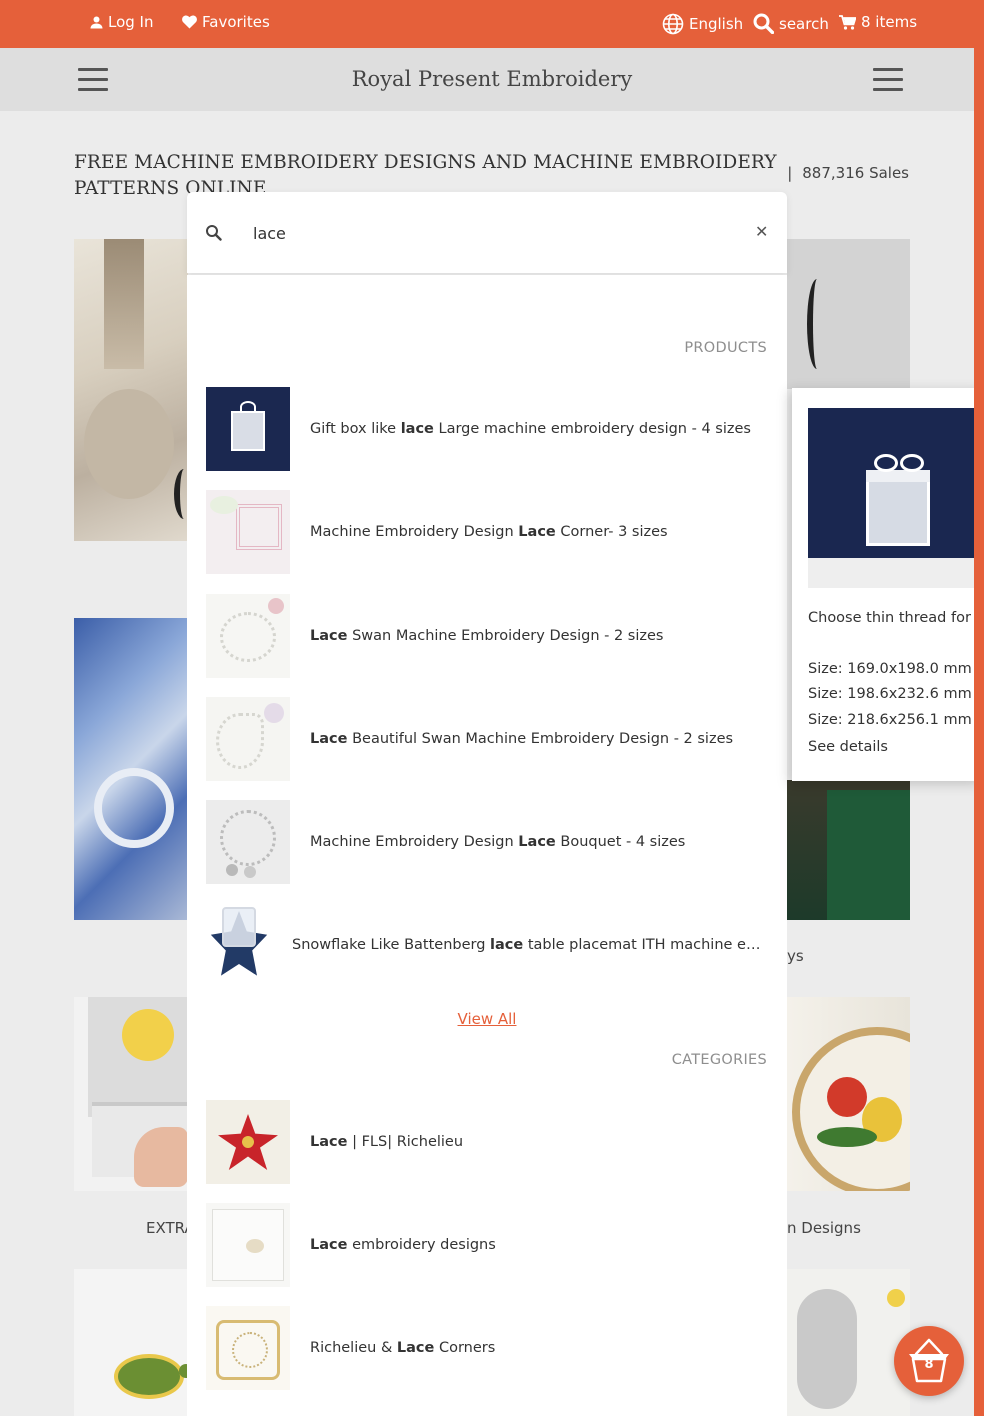  What do you see at coordinates (719, 1060) in the screenshot?
I see `categories-heading: CATEGORIES` at bounding box center [719, 1060].